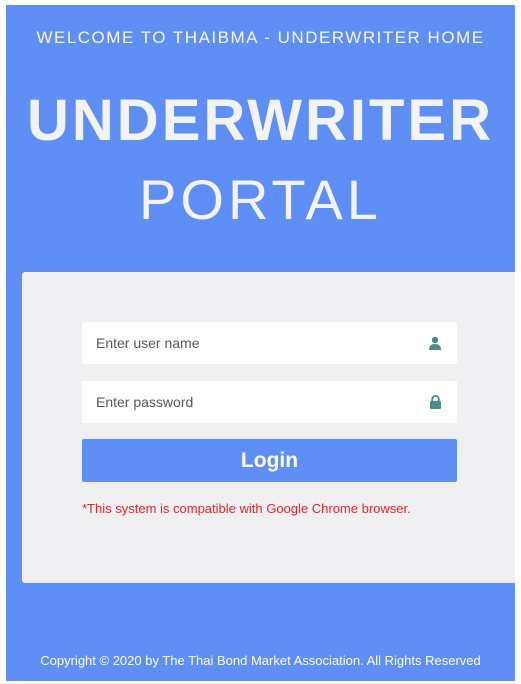 This screenshot has width=521, height=684. I want to click on password-field, so click(269, 402).